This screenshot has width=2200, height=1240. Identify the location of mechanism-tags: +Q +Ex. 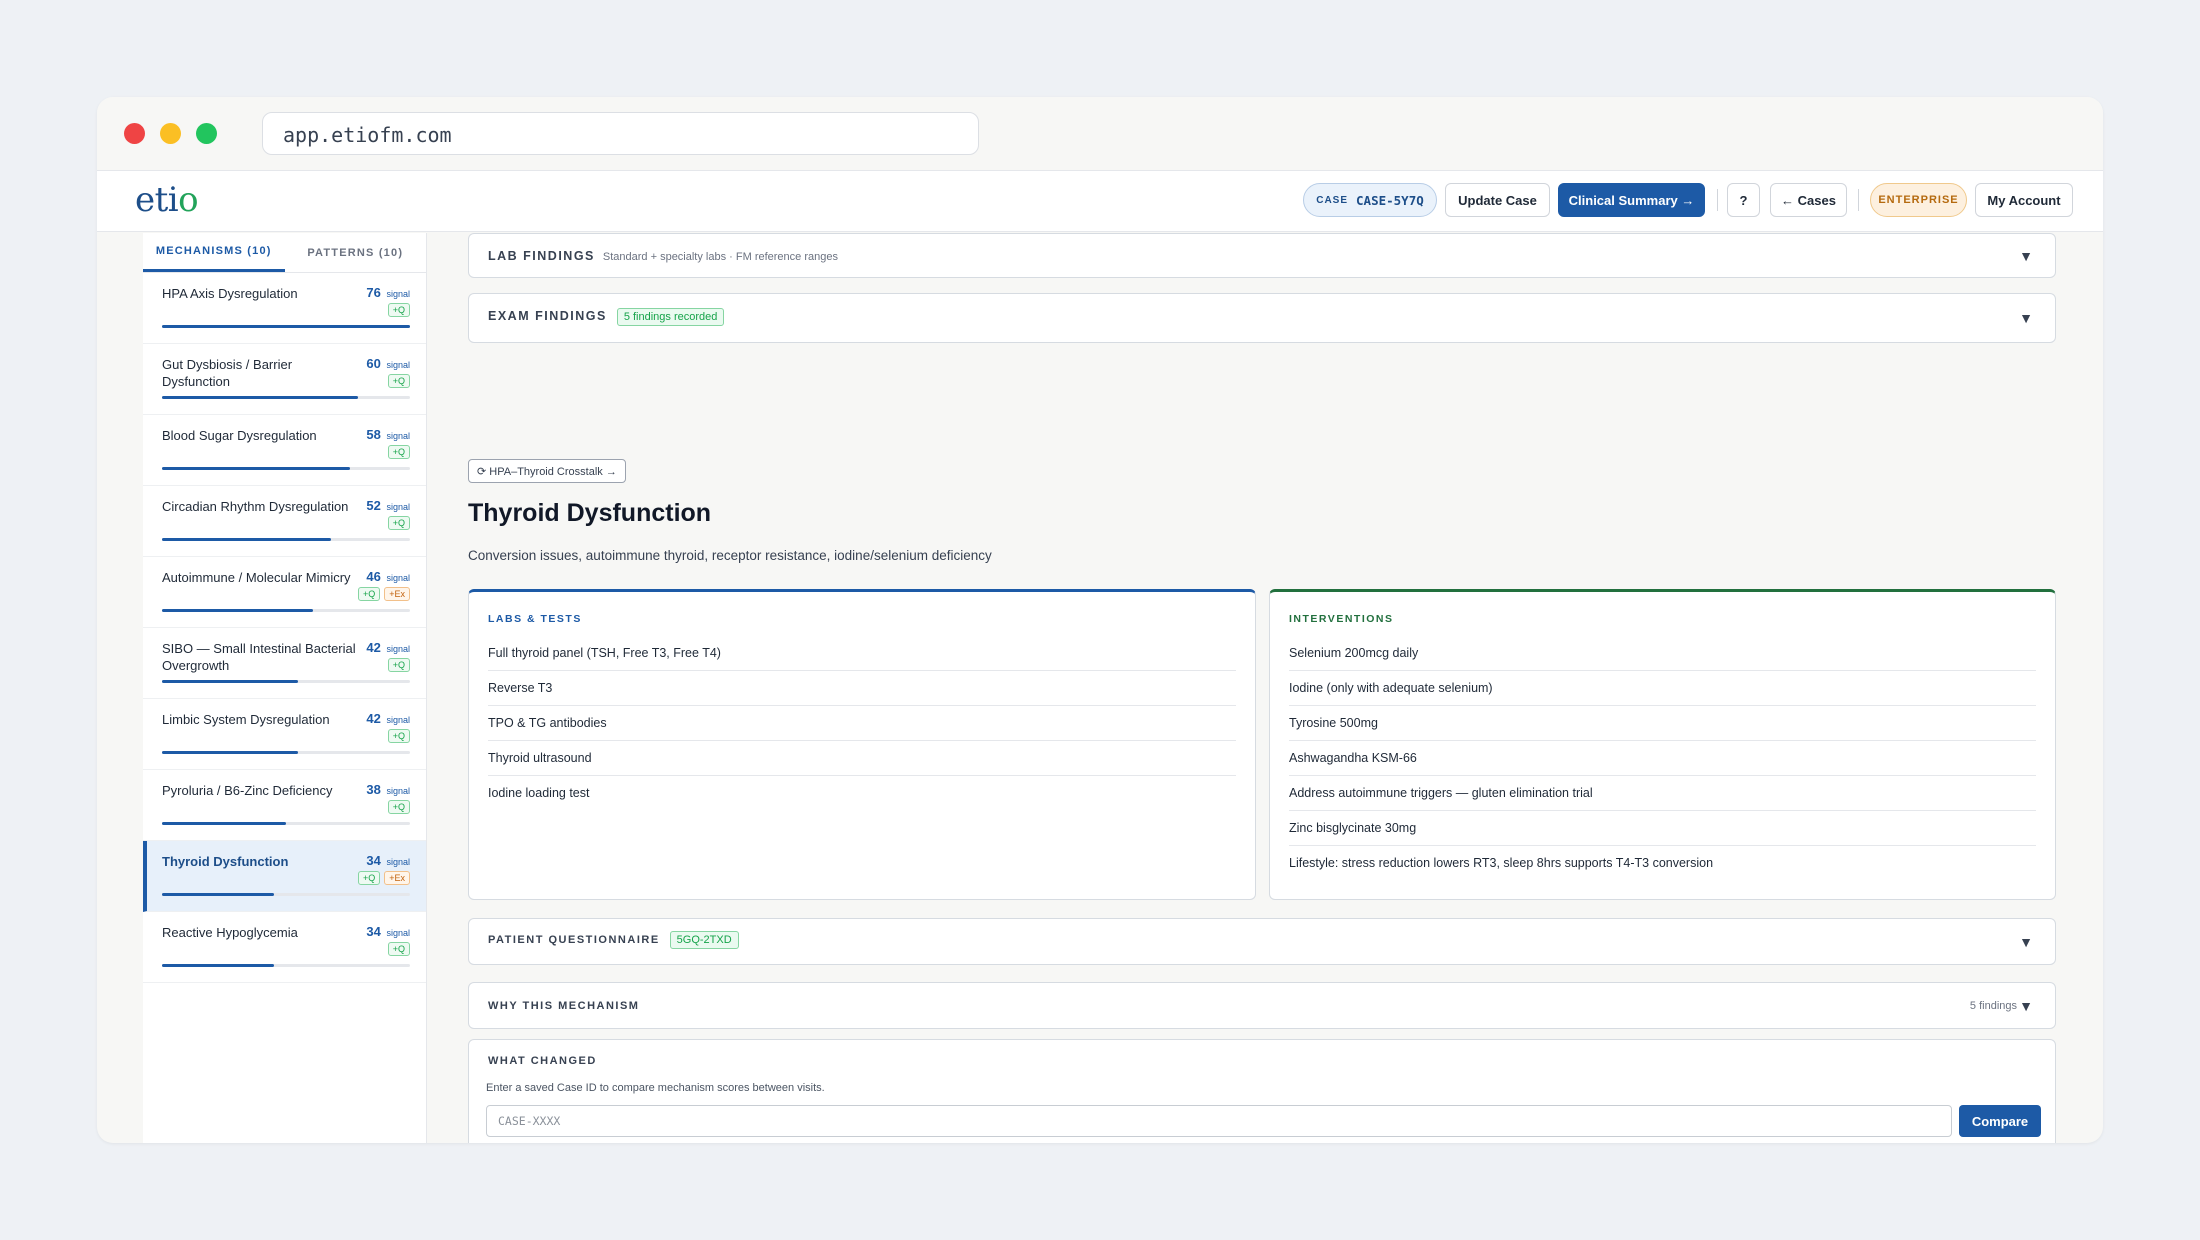
(383, 594).